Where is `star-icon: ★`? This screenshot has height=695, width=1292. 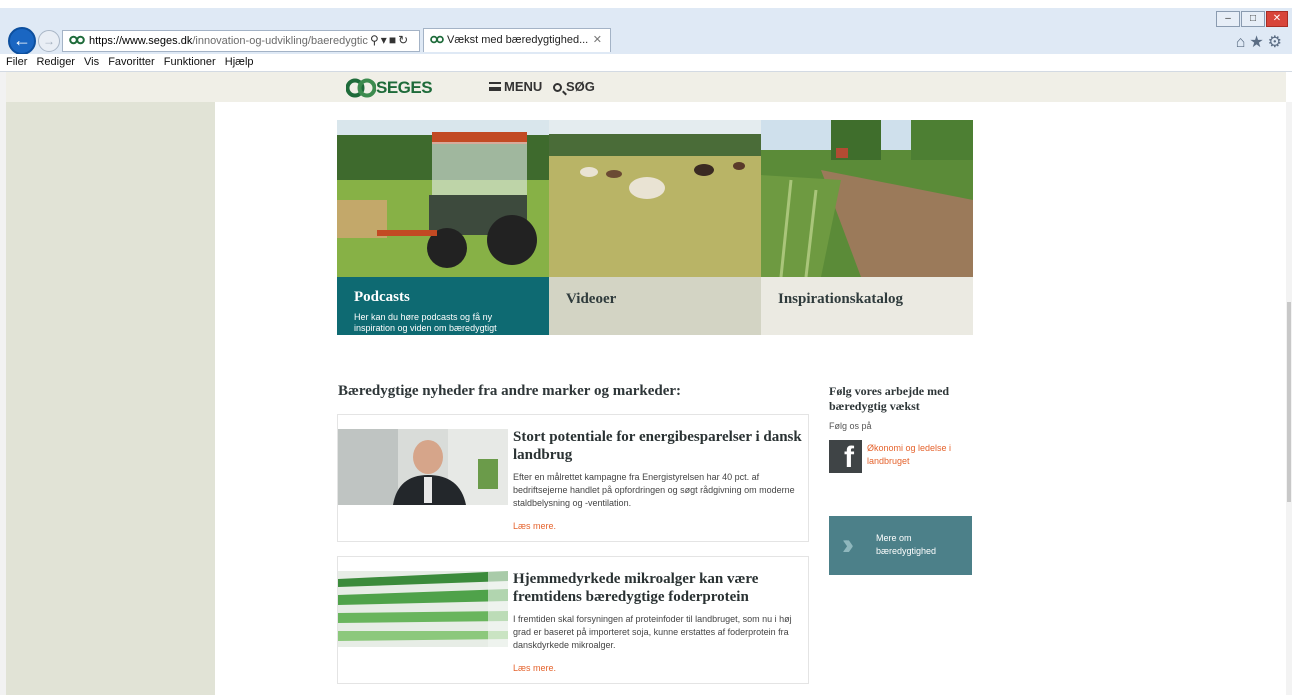 star-icon: ★ is located at coordinates (1258, 42).